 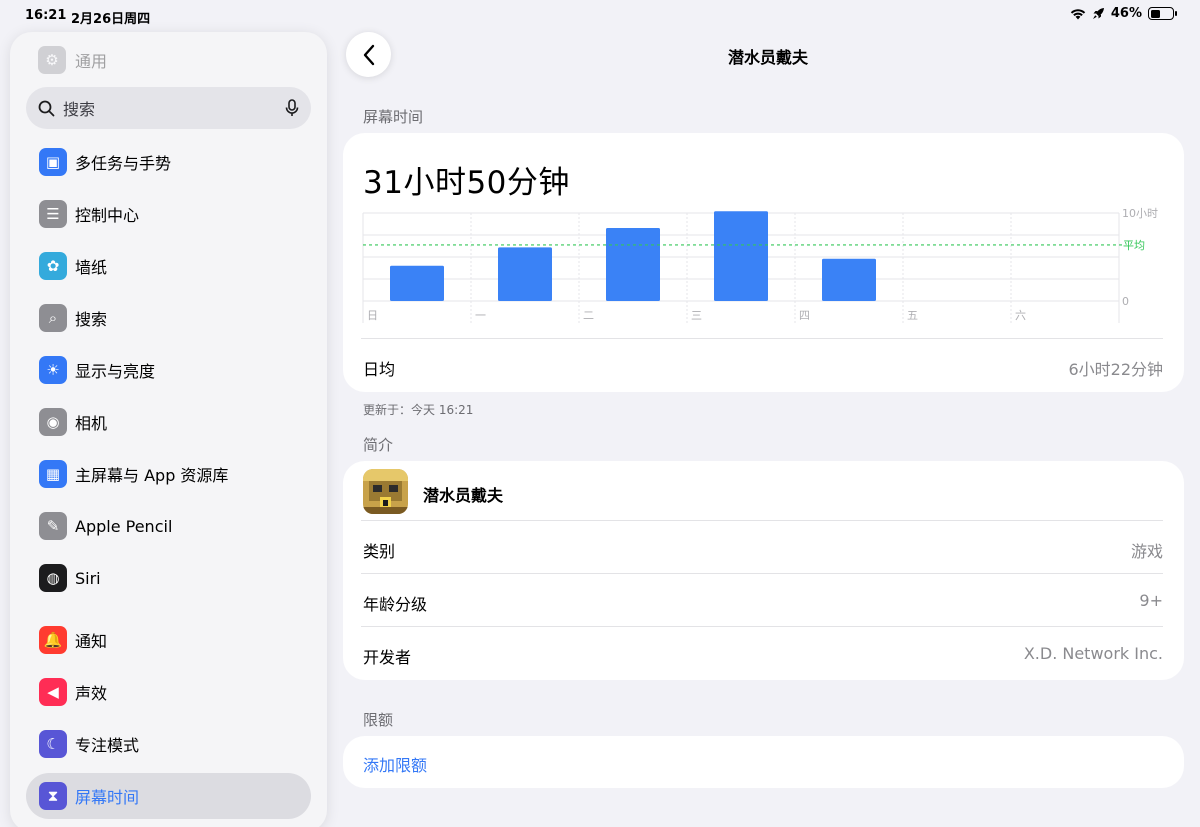 I want to click on sun-icon: ☀, so click(x=53, y=370).